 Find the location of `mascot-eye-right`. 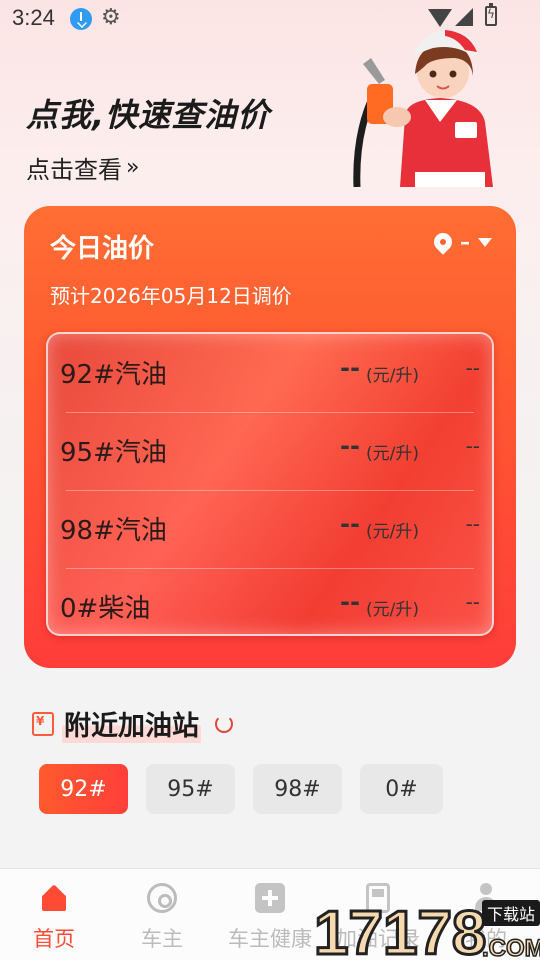

mascot-eye-right is located at coordinates (453, 74).